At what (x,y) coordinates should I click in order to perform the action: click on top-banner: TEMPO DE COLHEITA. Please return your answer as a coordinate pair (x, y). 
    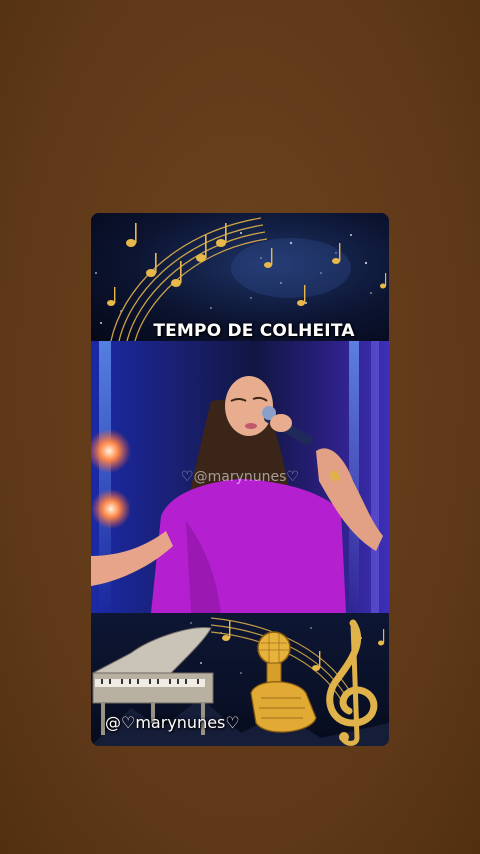
    Looking at the image, I should click on (240, 277).